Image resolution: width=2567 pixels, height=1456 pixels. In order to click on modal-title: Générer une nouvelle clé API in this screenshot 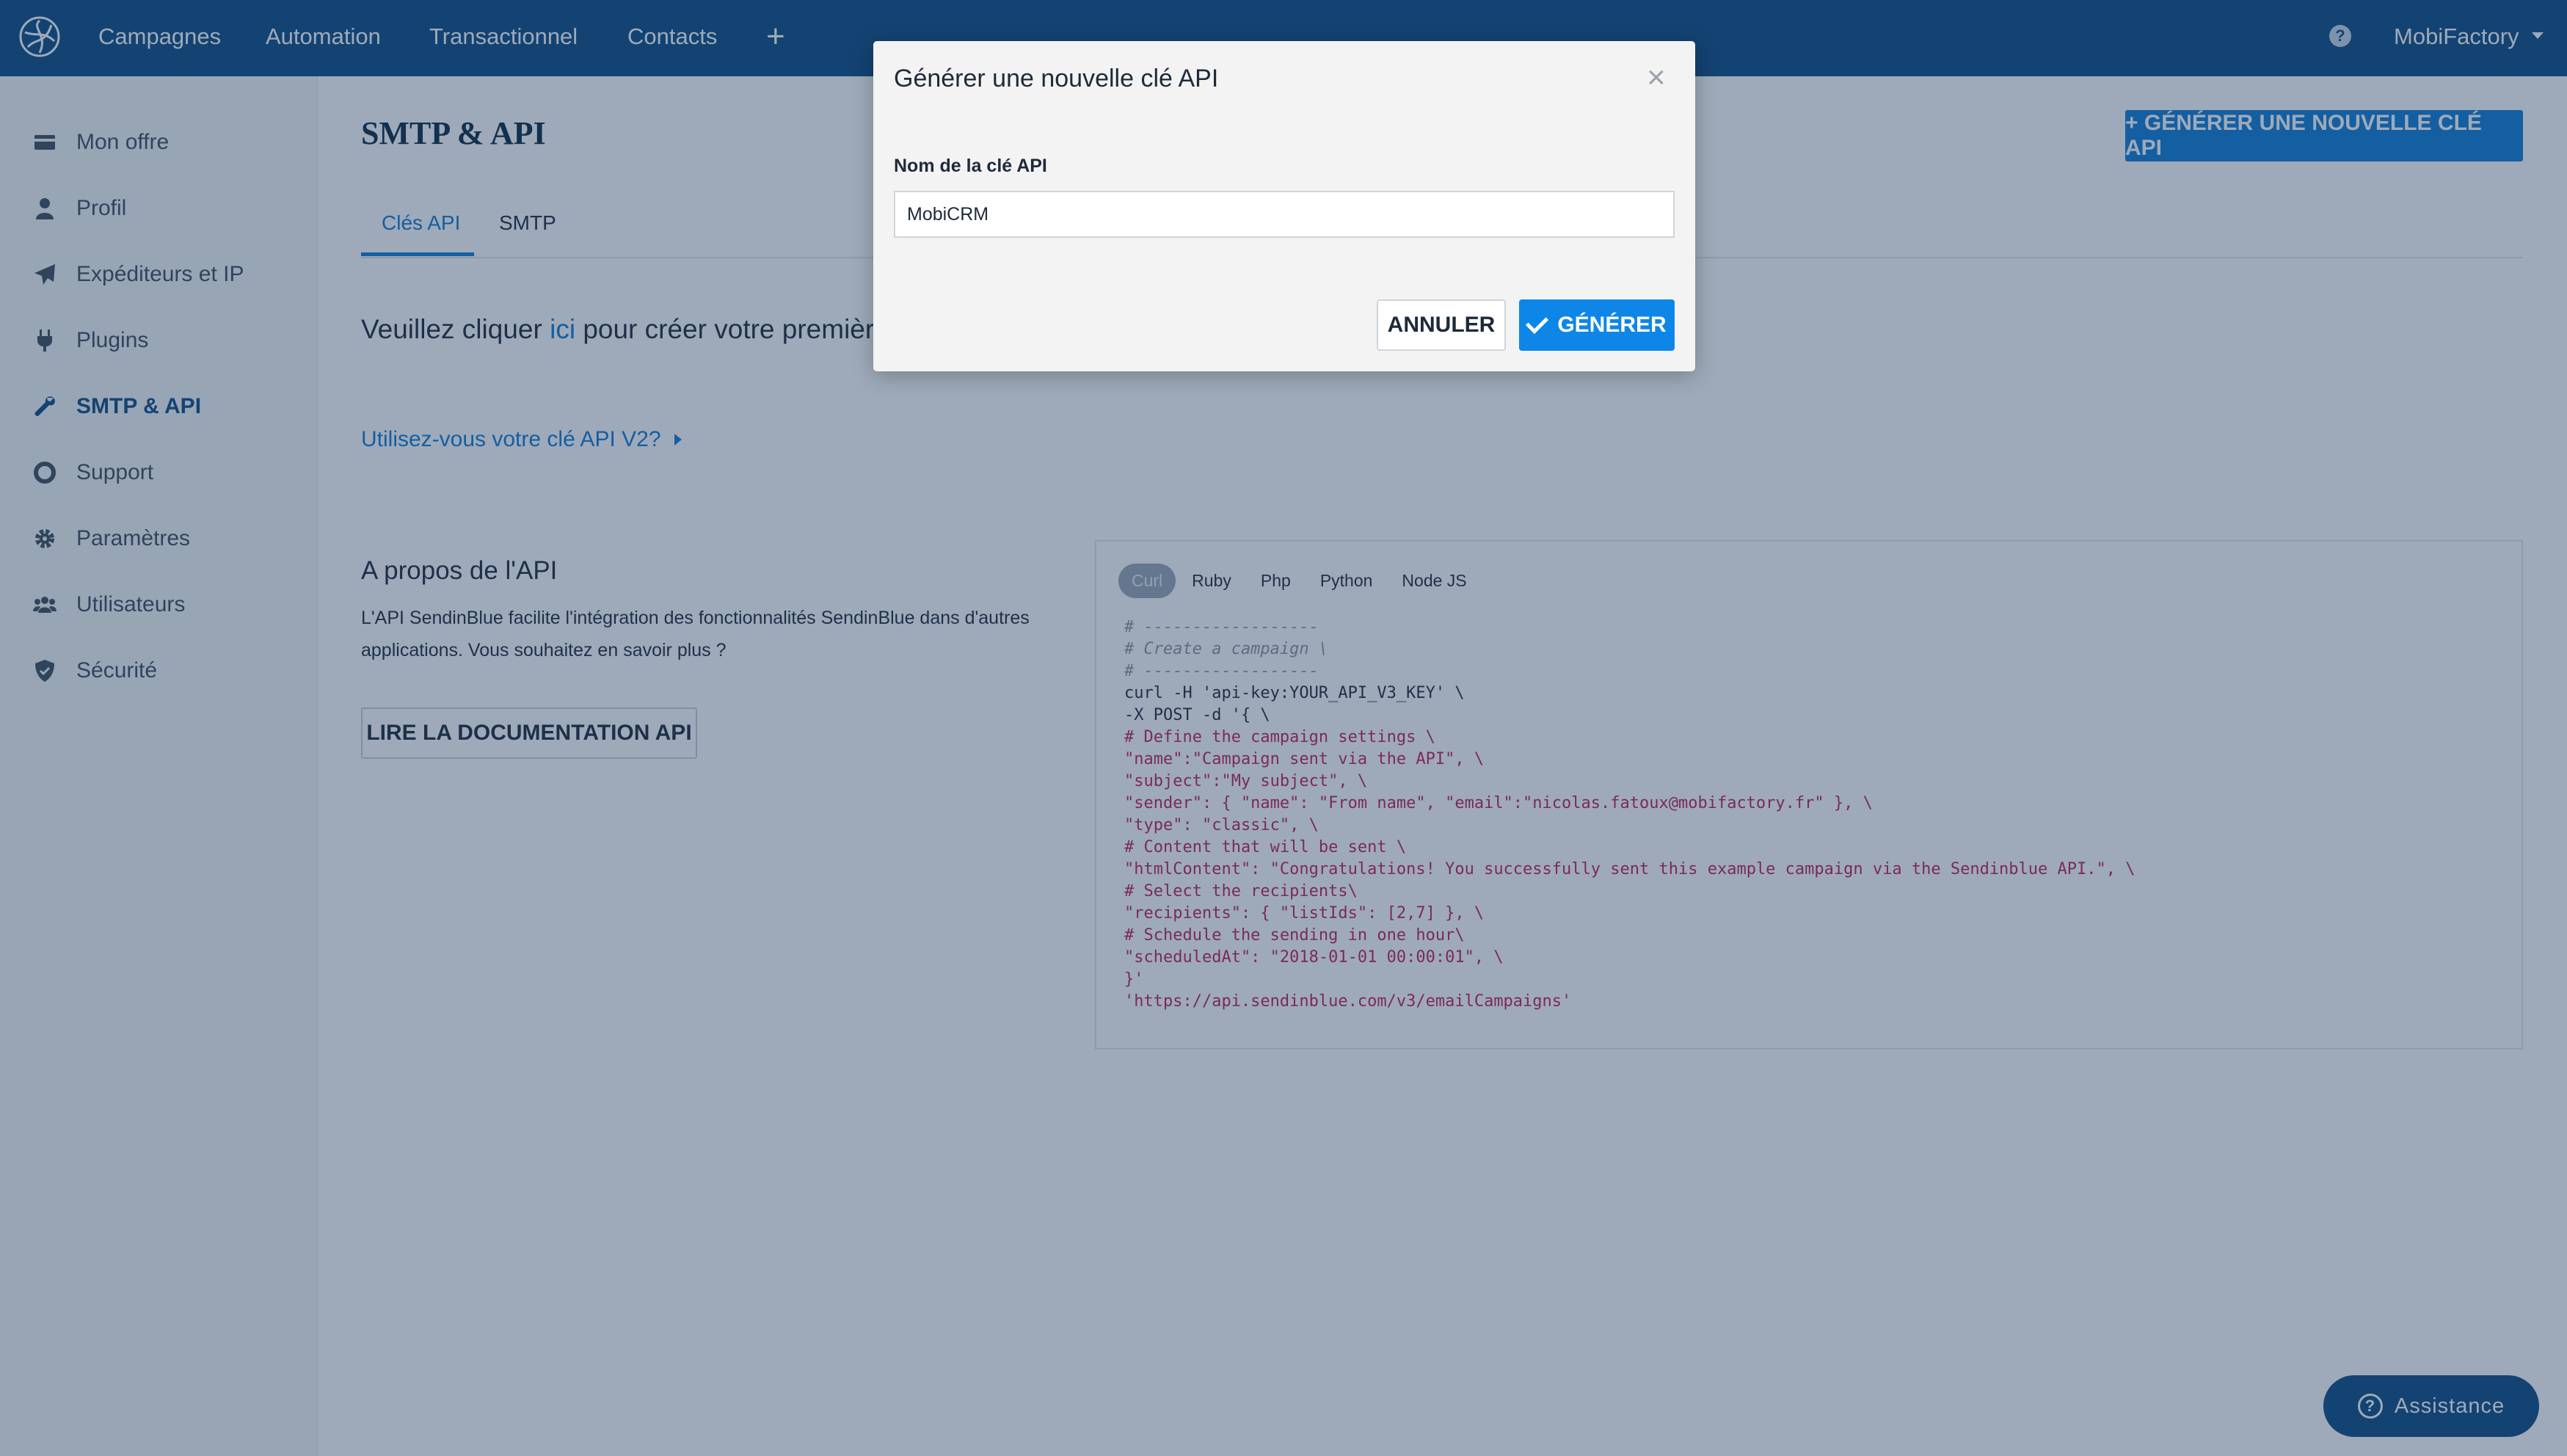, I will do `click(1056, 78)`.